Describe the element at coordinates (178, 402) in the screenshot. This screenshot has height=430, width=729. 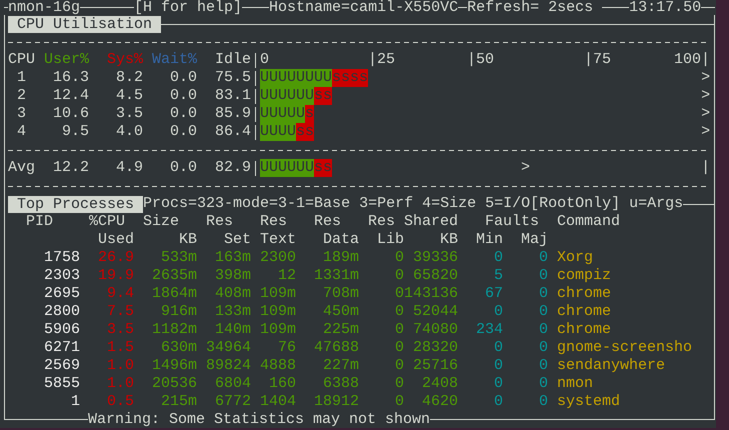
I see `table-cell-text: 215m` at that location.